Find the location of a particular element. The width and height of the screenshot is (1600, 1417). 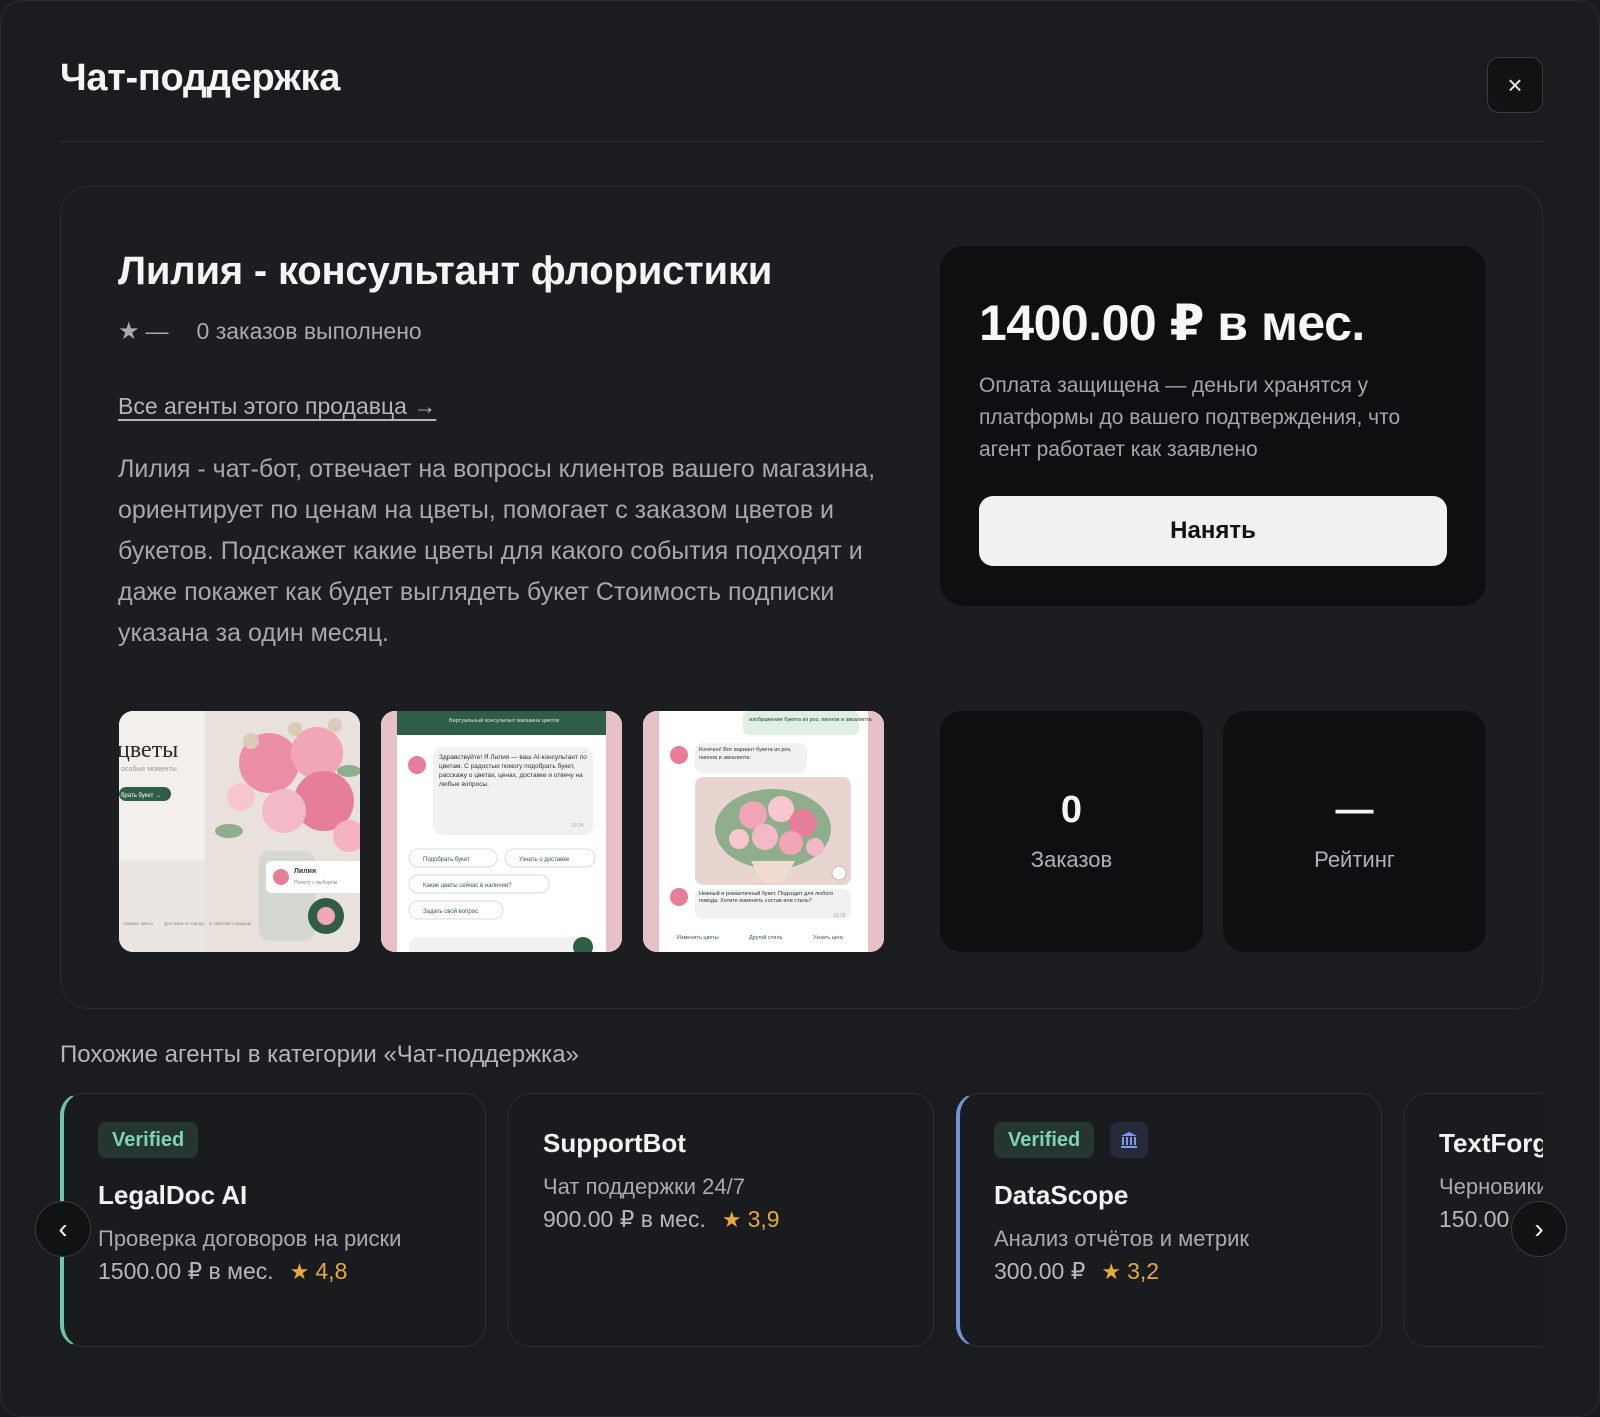

rating-value: — is located at coordinates (157, 331).